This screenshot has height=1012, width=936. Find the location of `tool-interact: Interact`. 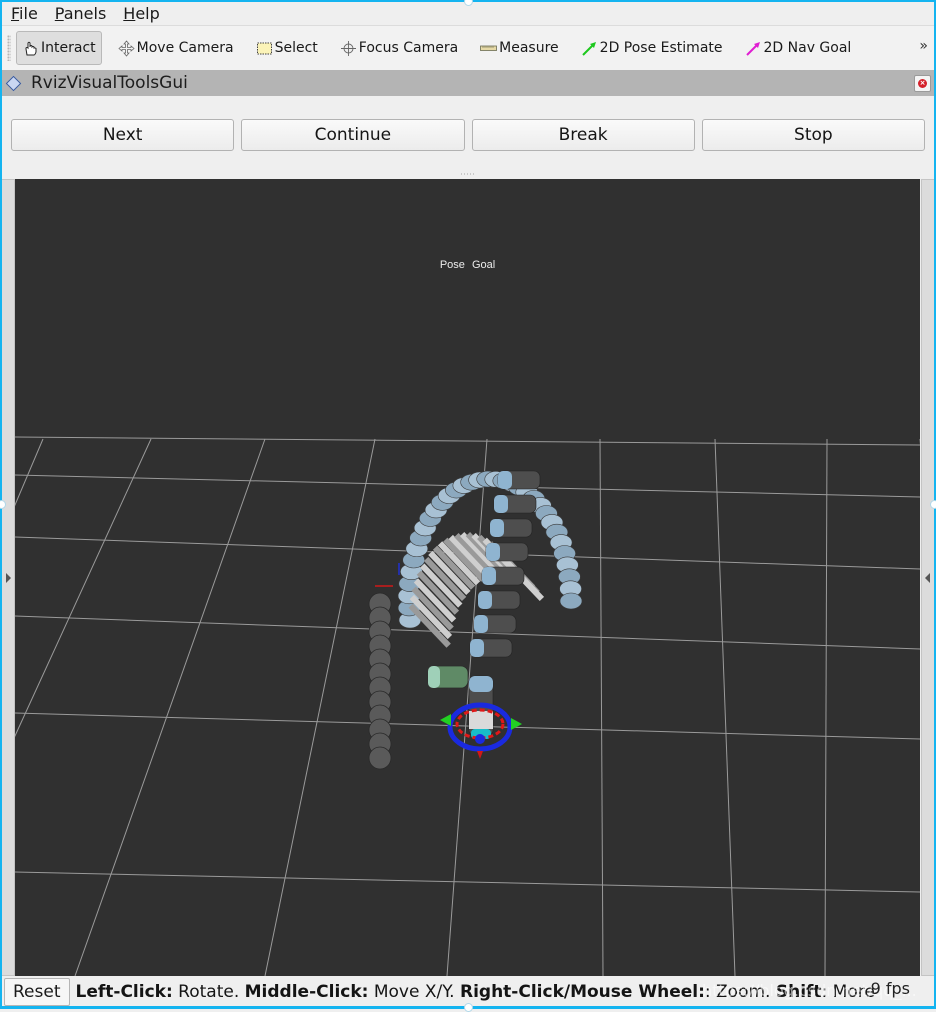

tool-interact: Interact is located at coordinates (59, 48).